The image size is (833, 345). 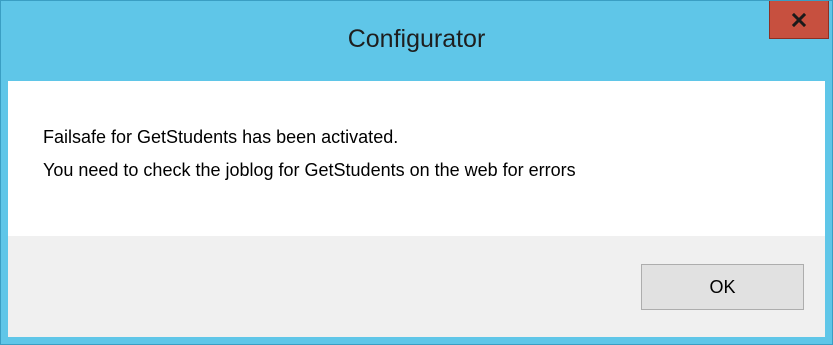 I want to click on close-button, so click(x=799, y=20).